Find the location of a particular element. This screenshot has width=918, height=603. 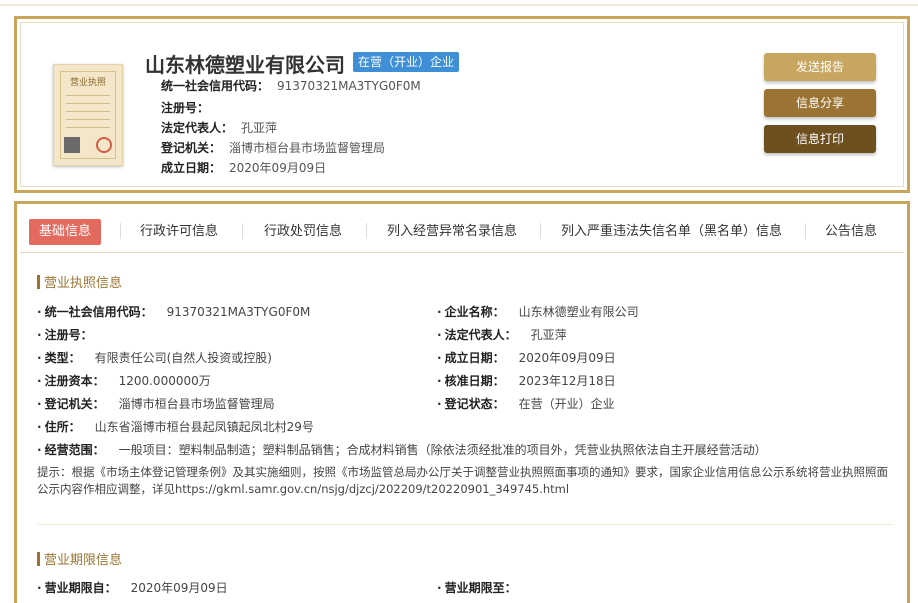

send-report-button: 发送报告 is located at coordinates (820, 67).